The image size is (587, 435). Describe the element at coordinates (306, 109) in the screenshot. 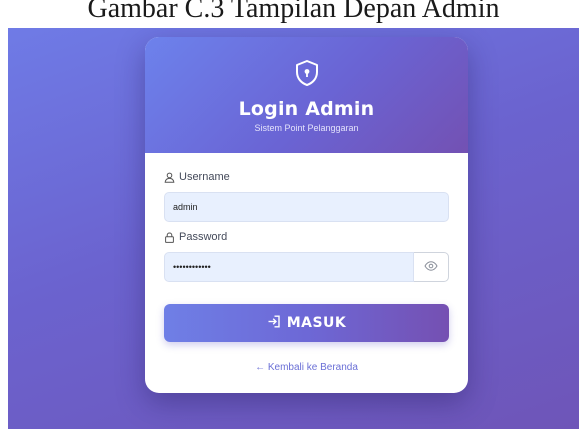

I see `login-title: Login Admin` at that location.